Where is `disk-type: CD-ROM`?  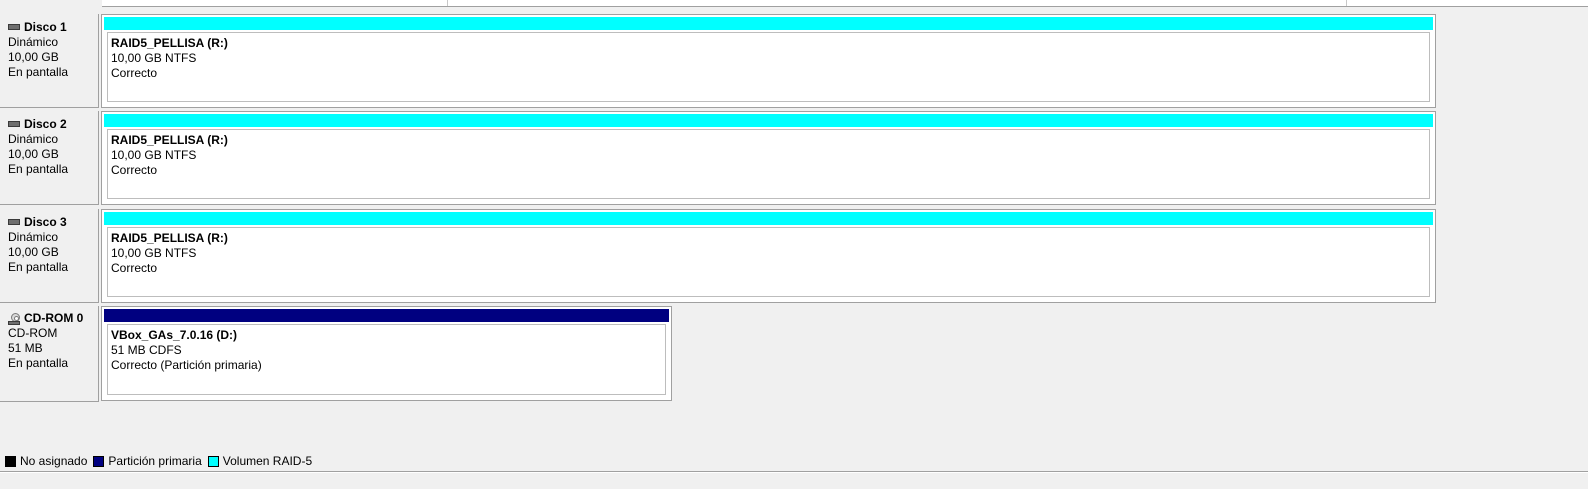 disk-type: CD-ROM is located at coordinates (33, 333).